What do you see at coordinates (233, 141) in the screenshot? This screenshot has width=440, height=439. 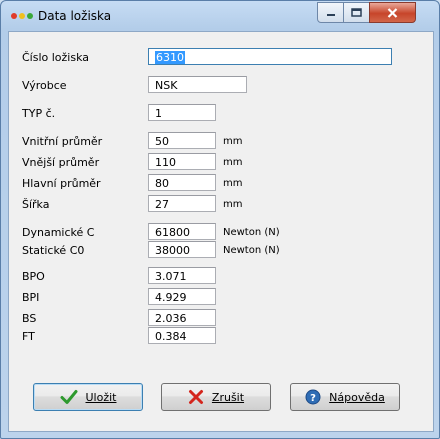 I see `unit-vnitrni-prumer: mm` at bounding box center [233, 141].